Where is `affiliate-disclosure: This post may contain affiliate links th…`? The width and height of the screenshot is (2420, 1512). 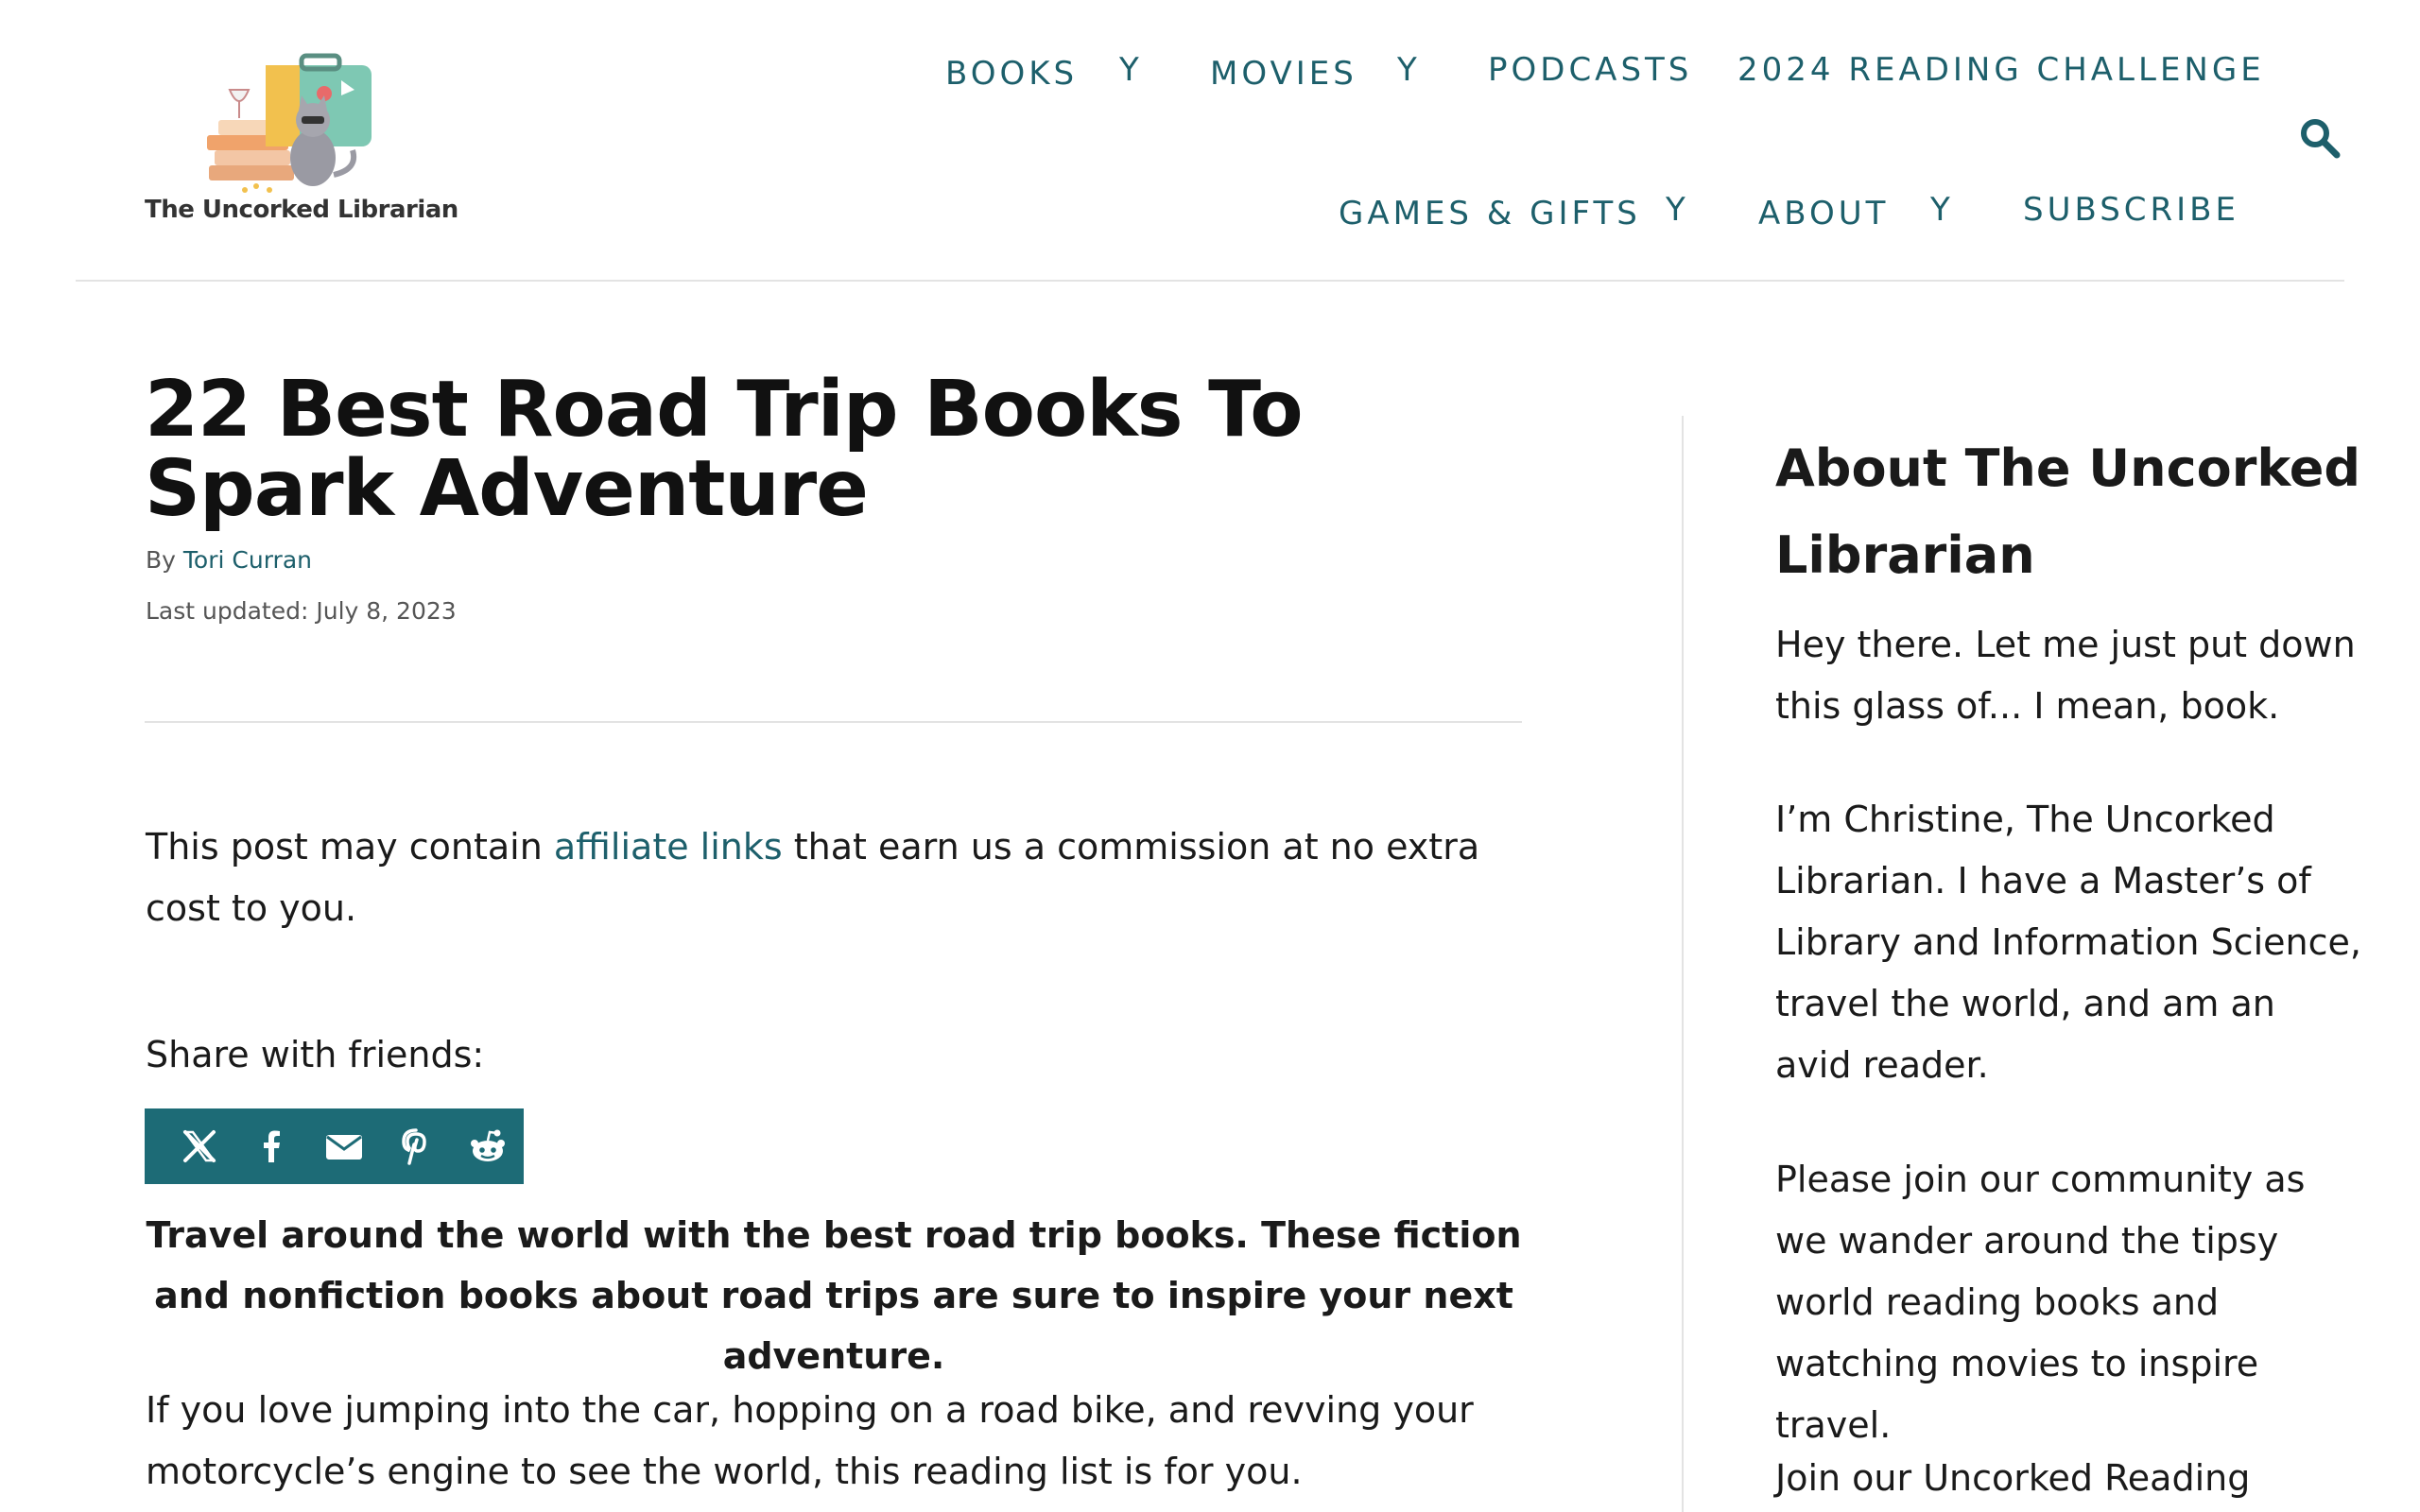 affiliate-disclosure: This post may contain affiliate links th… is located at coordinates (840, 877).